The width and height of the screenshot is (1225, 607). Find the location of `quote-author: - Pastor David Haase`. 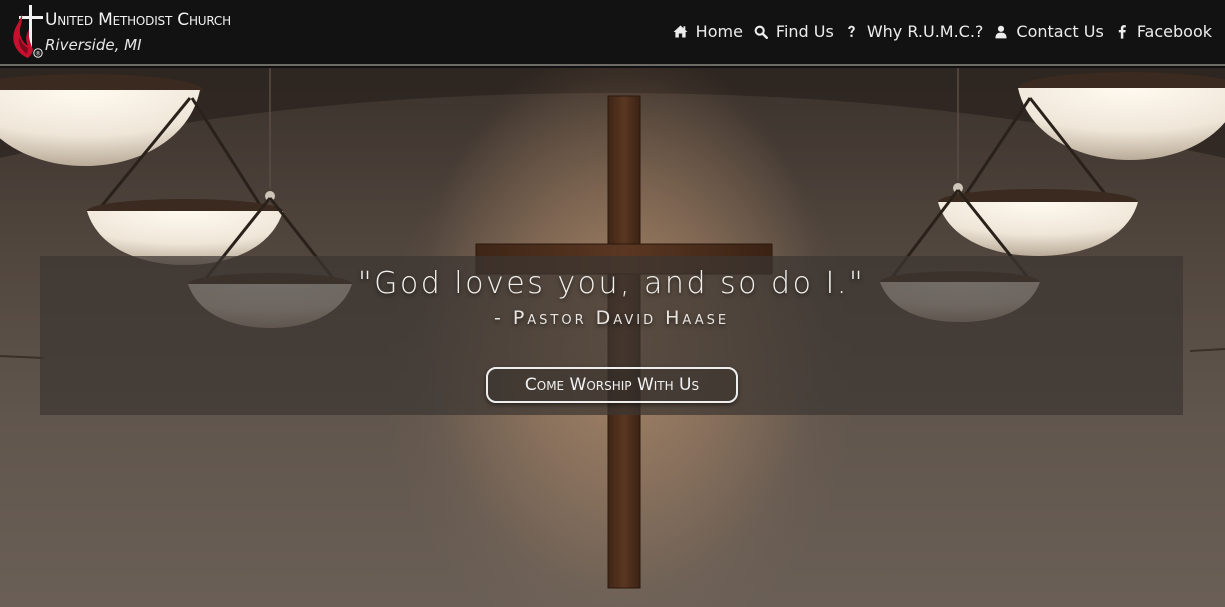

quote-author: - Pastor David Haase is located at coordinates (611, 318).